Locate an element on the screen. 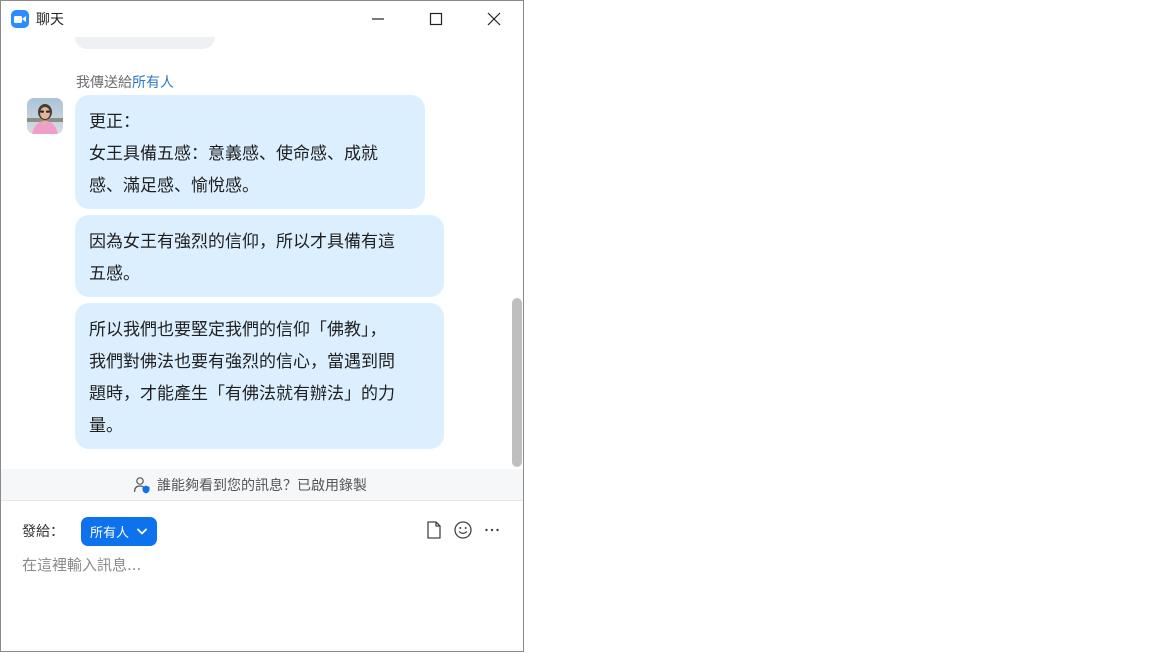  previous-message-bubble is located at coordinates (145, 43).